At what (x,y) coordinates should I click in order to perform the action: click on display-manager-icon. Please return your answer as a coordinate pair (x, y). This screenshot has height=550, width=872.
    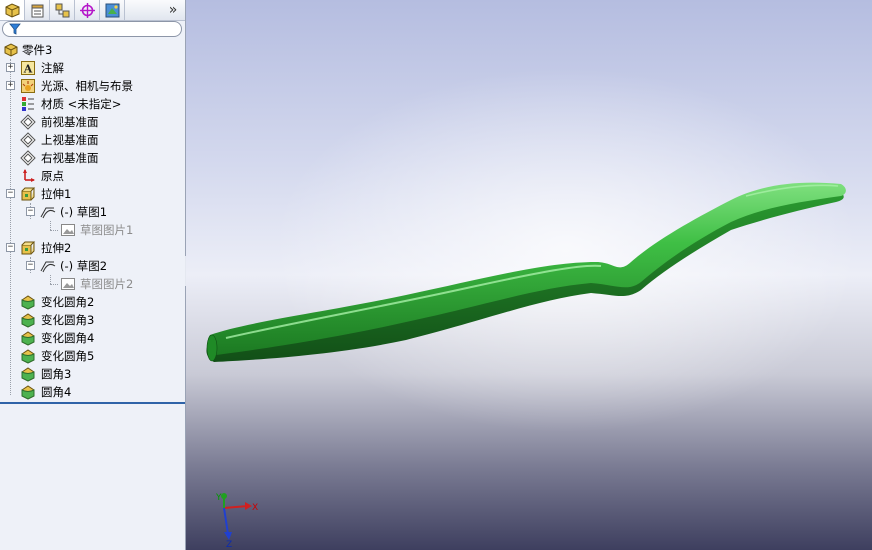
    Looking at the image, I should click on (112, 10).